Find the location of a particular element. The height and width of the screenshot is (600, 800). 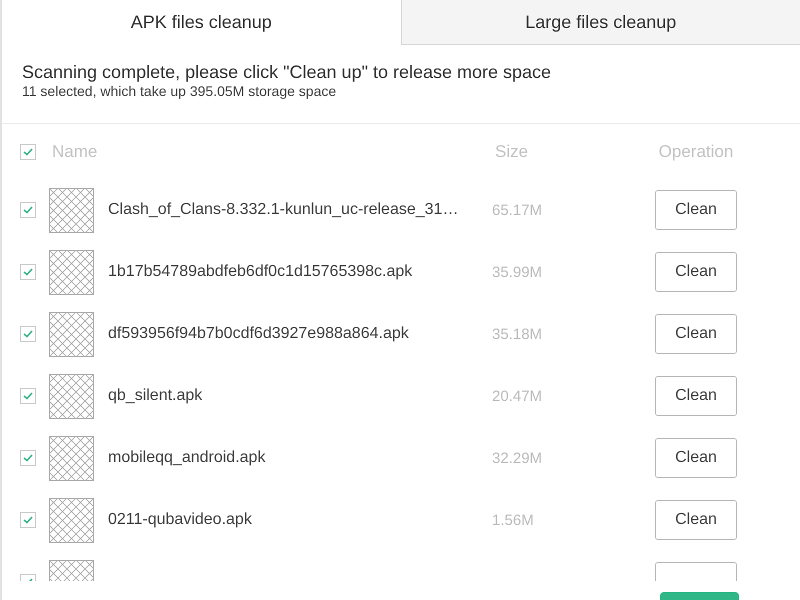

file-size: 35.18M is located at coordinates (518, 334).